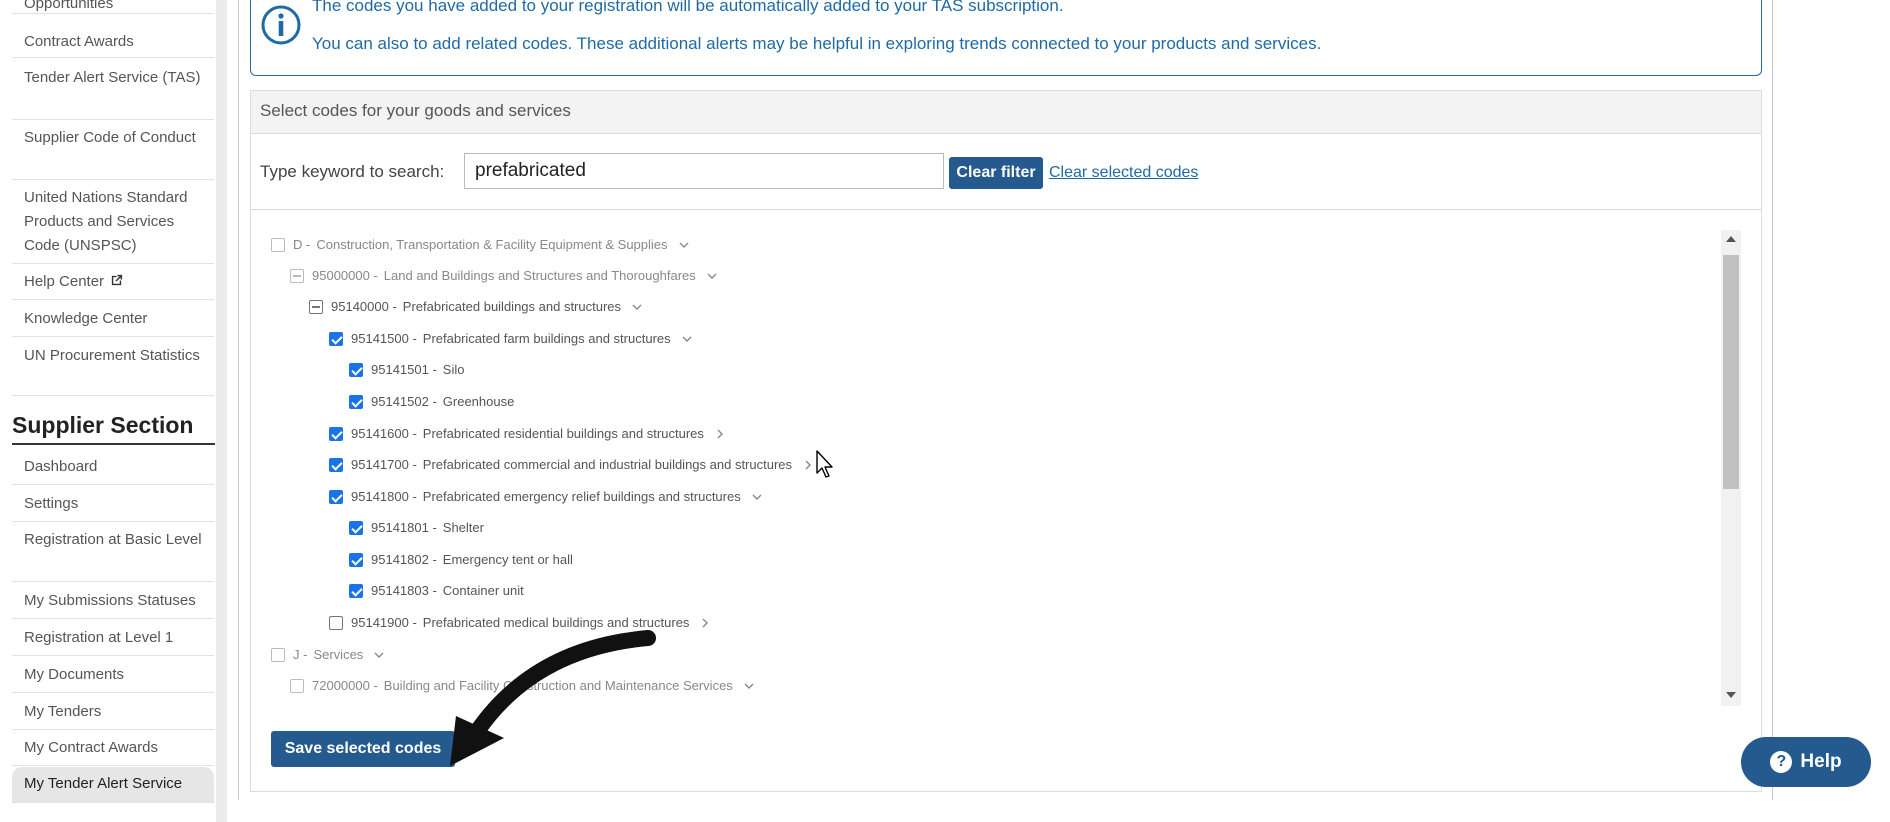 This screenshot has height=822, width=1890. What do you see at coordinates (113, 641) in the screenshot?
I see `sidebar-item-registration-level1: Registration at Level 1` at bounding box center [113, 641].